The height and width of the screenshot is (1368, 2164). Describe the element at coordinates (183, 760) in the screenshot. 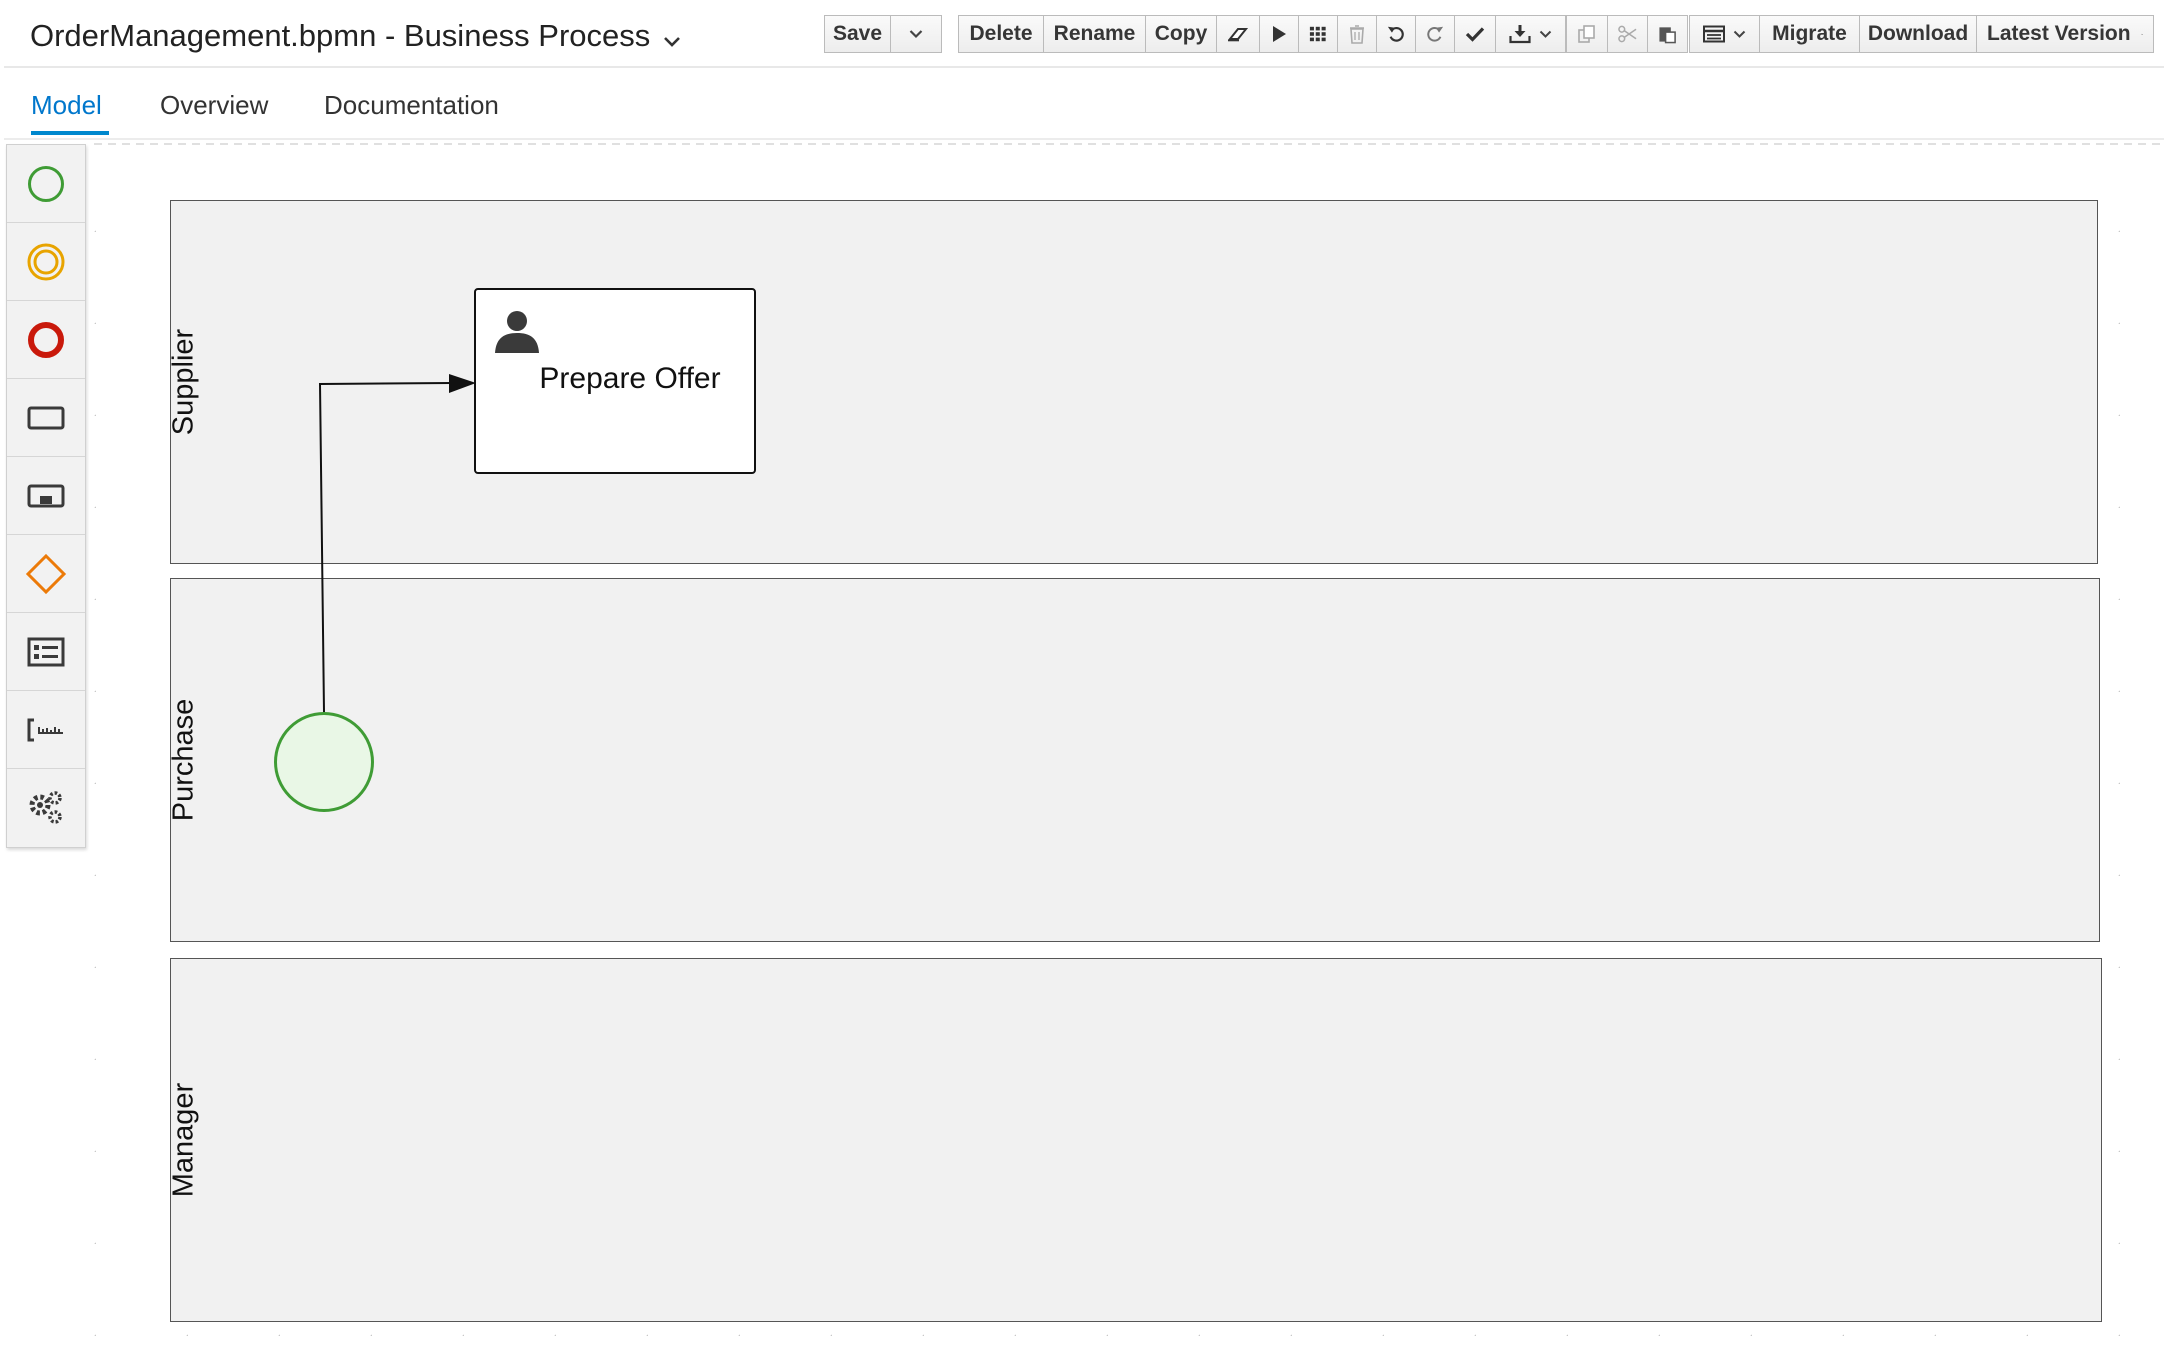

I see `lane-label-purchase: Purchase` at that location.